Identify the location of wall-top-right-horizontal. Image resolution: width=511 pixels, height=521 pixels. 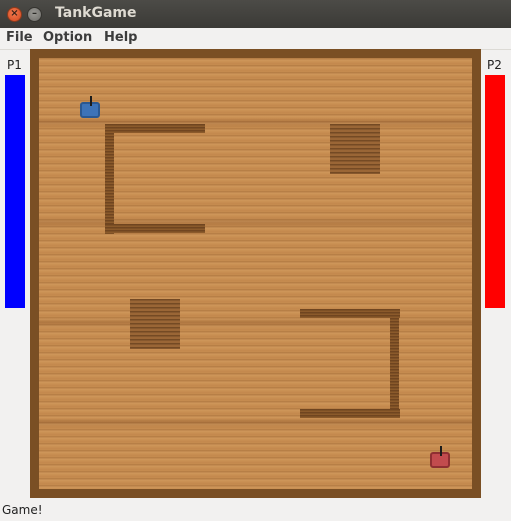
(350, 313).